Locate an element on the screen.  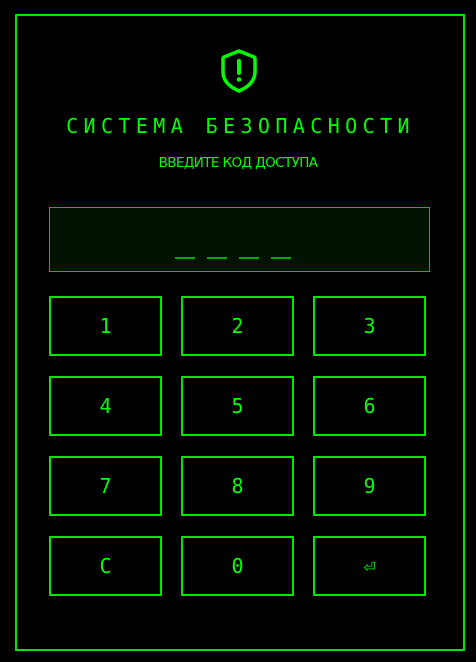
key-3-button: 3 is located at coordinates (369, 326).